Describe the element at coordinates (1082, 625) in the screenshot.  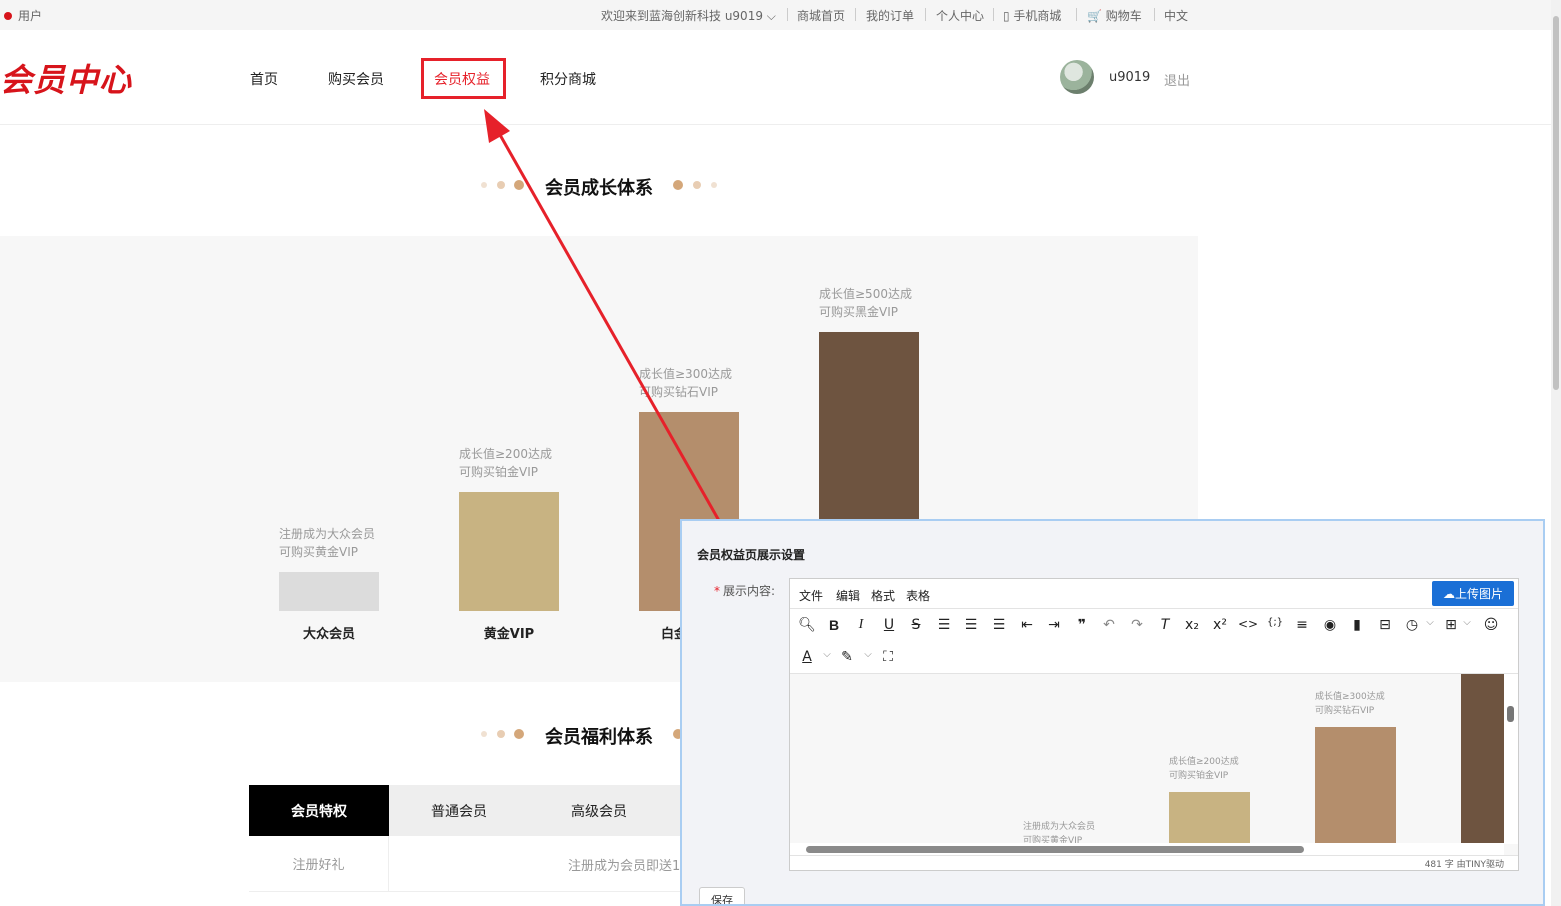
I see `blockquote-icon: ❞` at that location.